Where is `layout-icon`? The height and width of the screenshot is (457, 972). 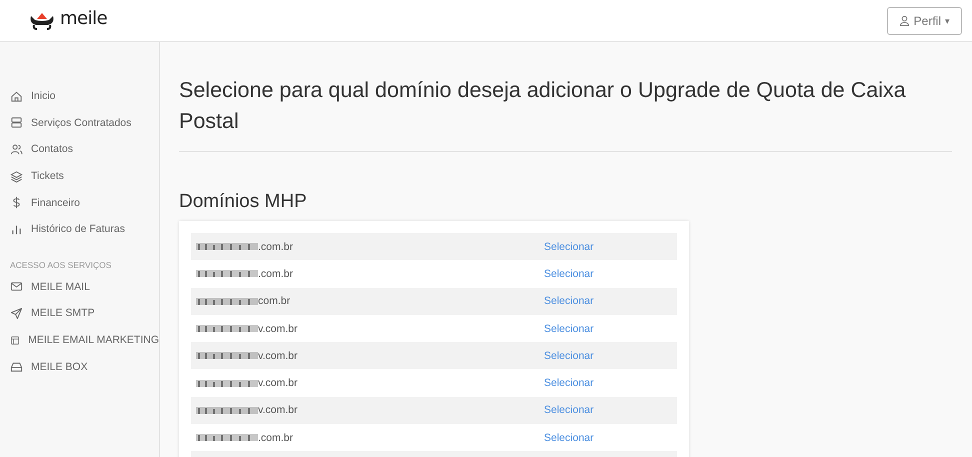 layout-icon is located at coordinates (15, 340).